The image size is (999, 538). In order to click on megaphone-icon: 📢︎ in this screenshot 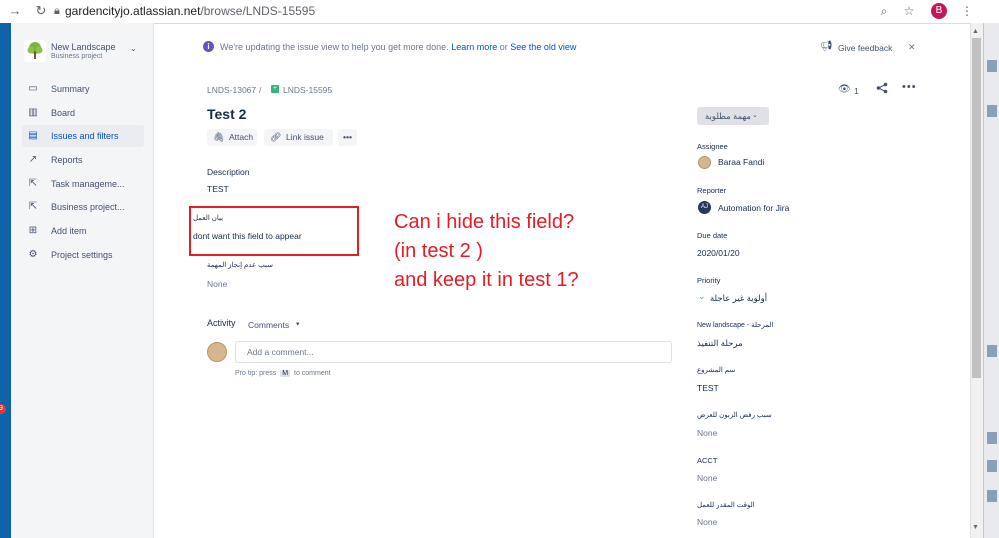, I will do `click(826, 46)`.